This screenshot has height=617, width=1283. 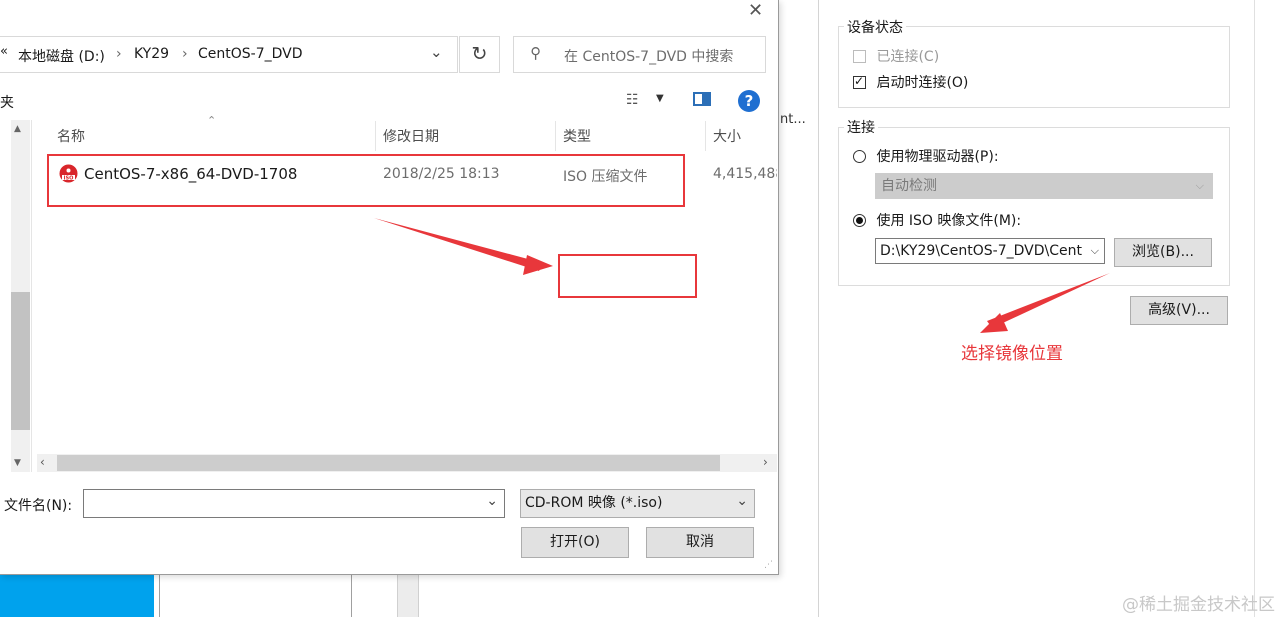 I want to click on annotation-arrows, so click(x=742, y=275).